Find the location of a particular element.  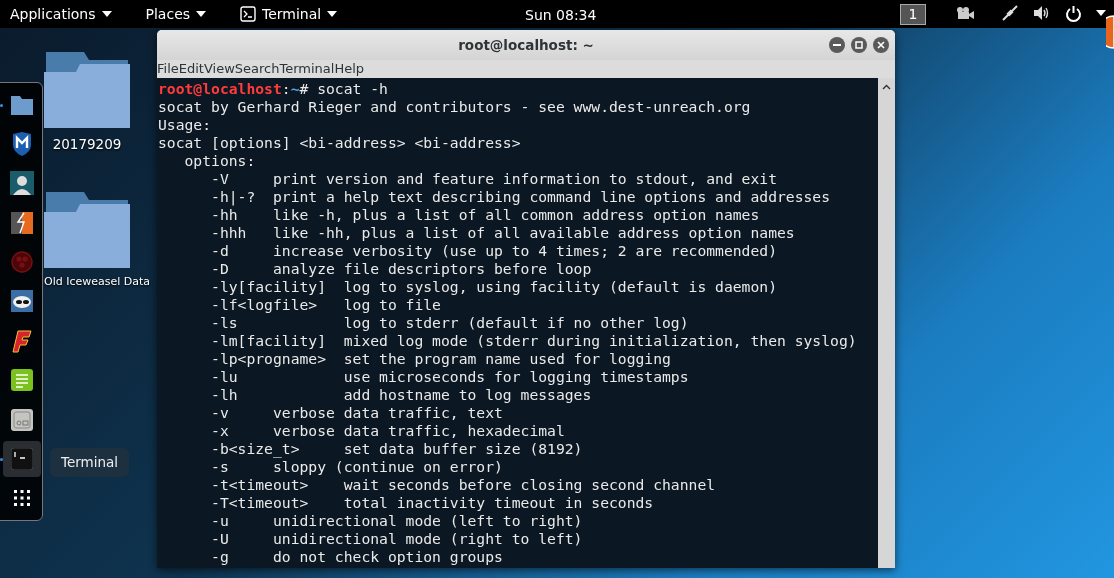

scroll-up-icon is located at coordinates (886, 87).